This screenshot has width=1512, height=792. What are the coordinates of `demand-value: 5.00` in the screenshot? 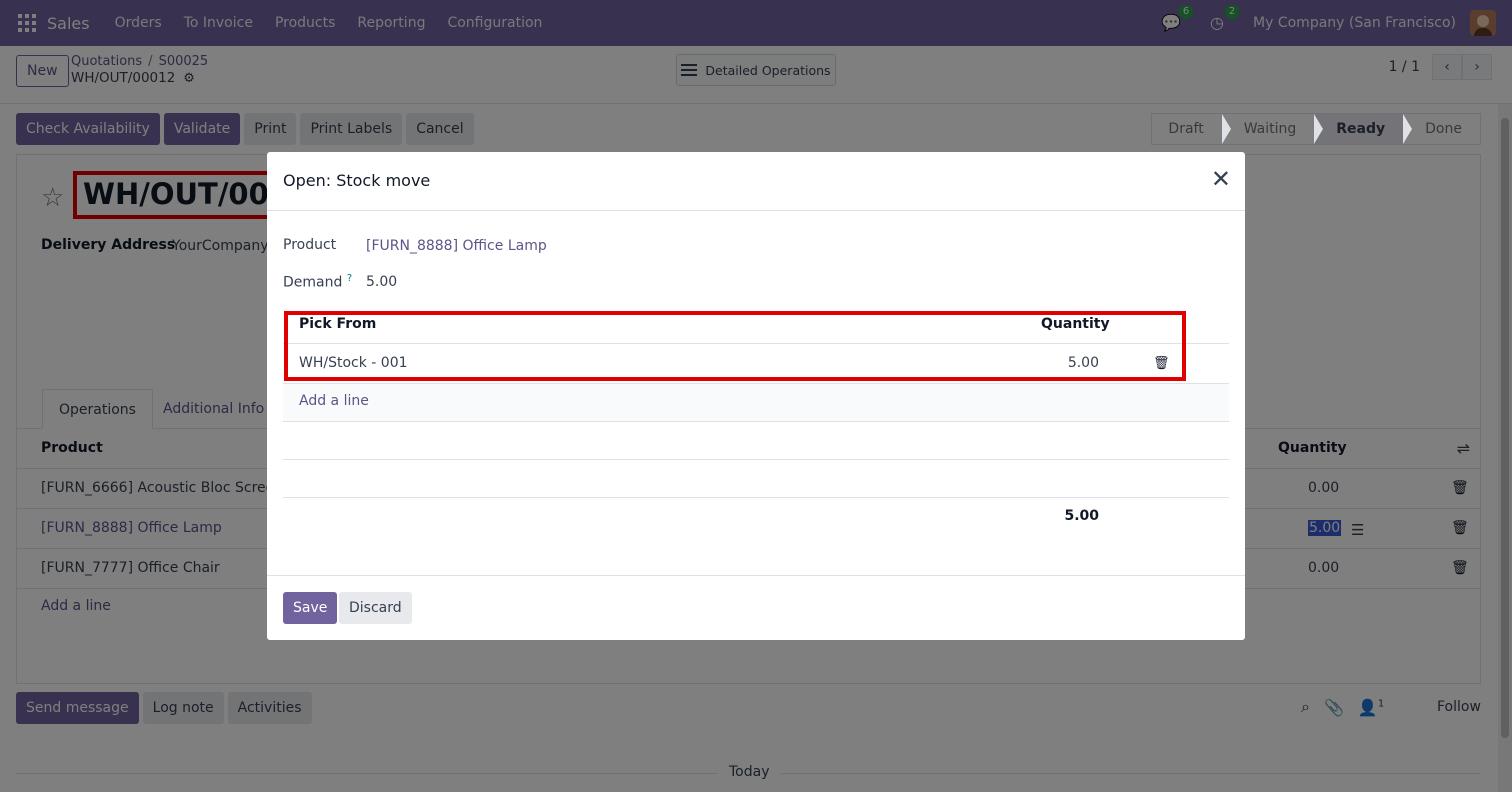 It's located at (382, 282).